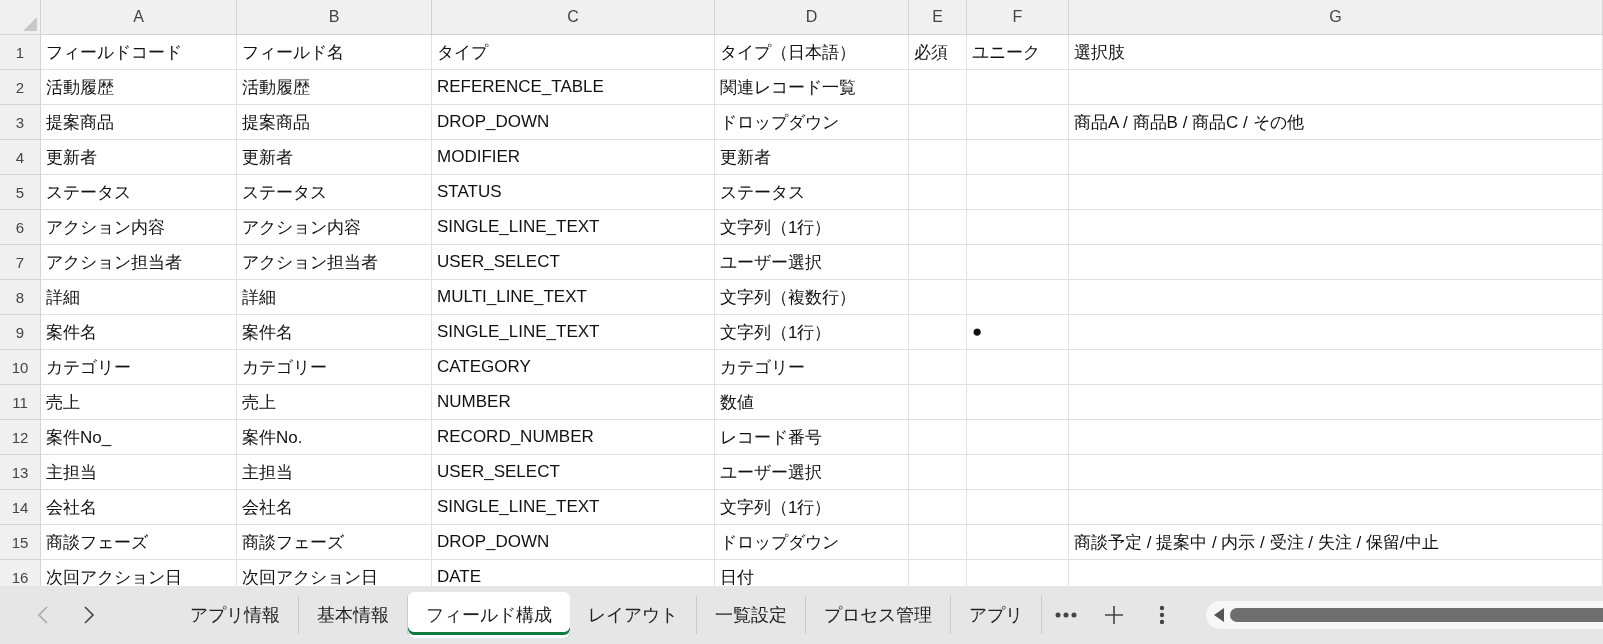 This screenshot has width=1603, height=644. Describe the element at coordinates (334, 87) in the screenshot. I see `table-cell: 活動履歴` at that location.